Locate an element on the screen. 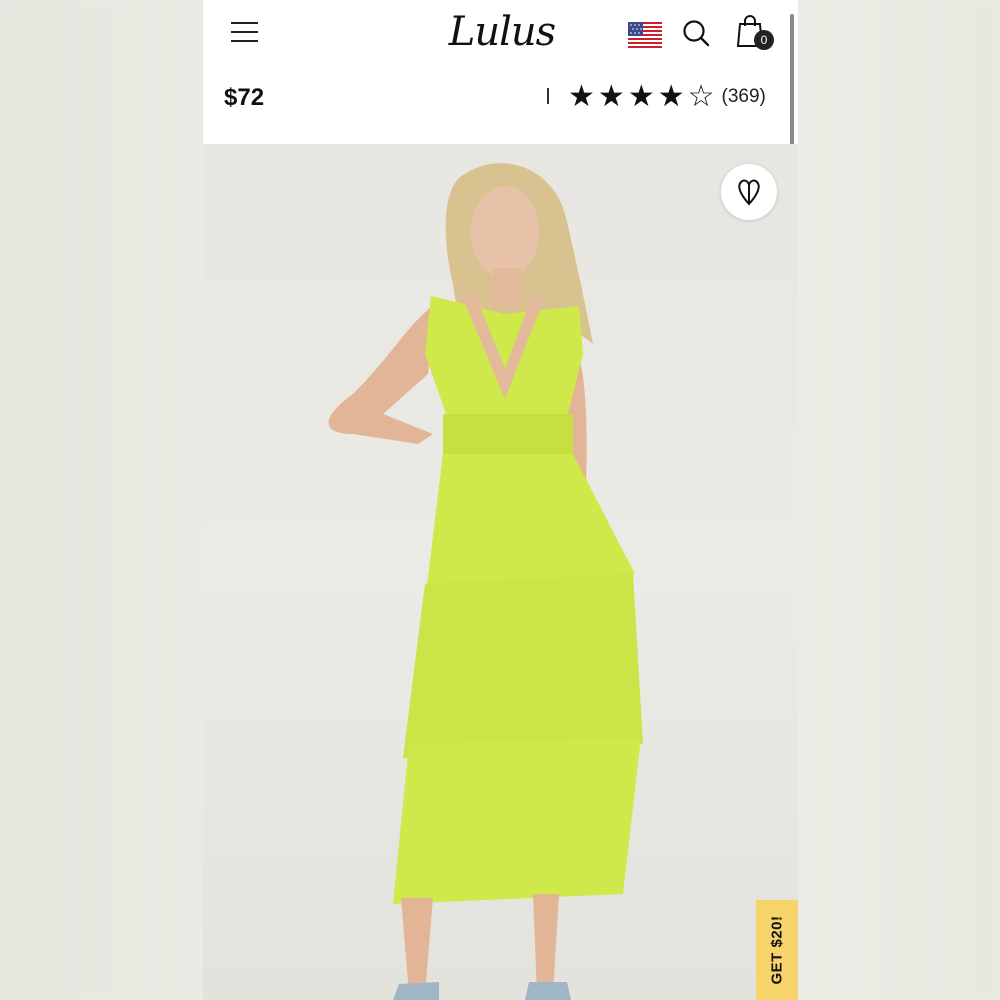 The image size is (1000, 1000). shopping-bag-icon: 0 is located at coordinates (757, 33).